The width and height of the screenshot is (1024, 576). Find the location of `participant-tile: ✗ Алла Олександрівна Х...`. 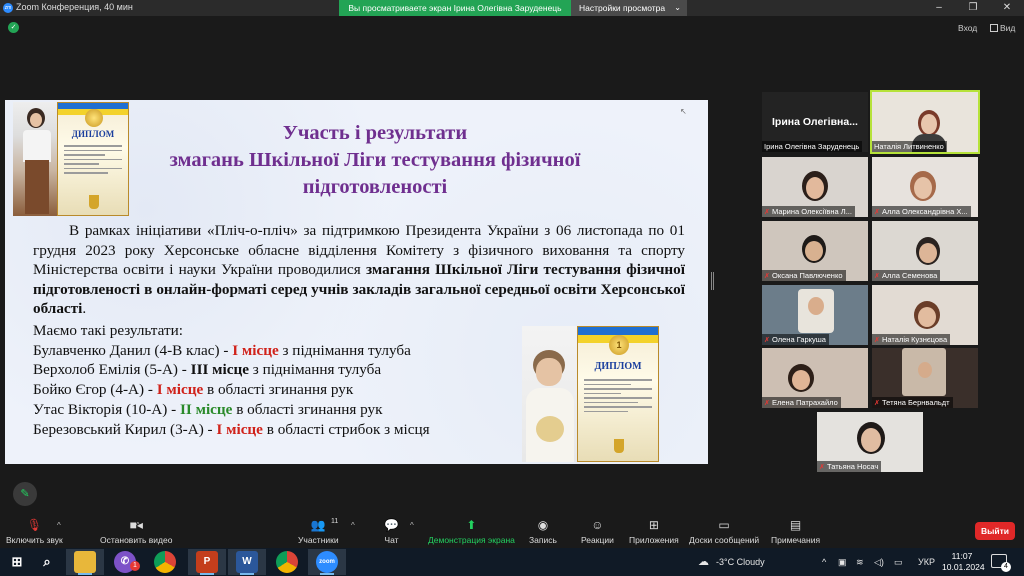

participant-tile: ✗ Алла Олександрівна Х... is located at coordinates (925, 187).